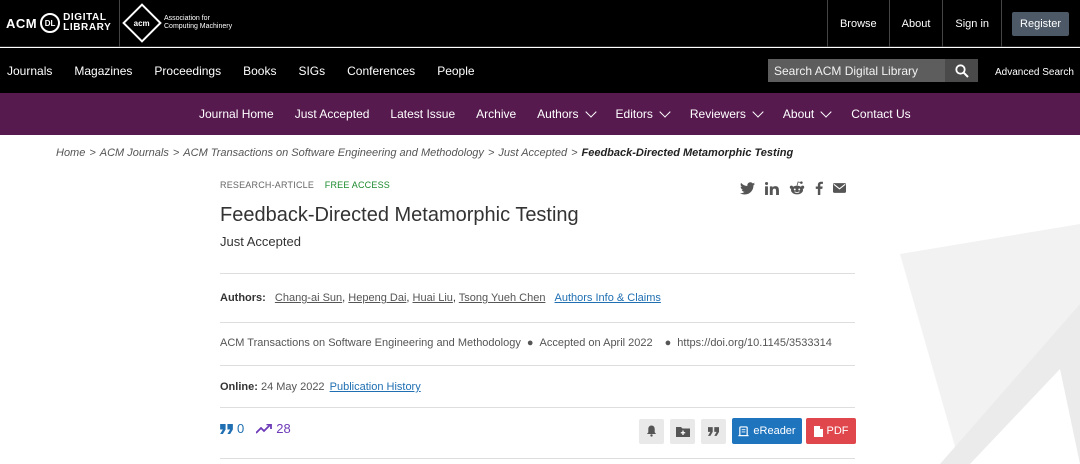 The width and height of the screenshot is (1080, 464). I want to click on jnav-journal-home: Journal Home, so click(236, 114).